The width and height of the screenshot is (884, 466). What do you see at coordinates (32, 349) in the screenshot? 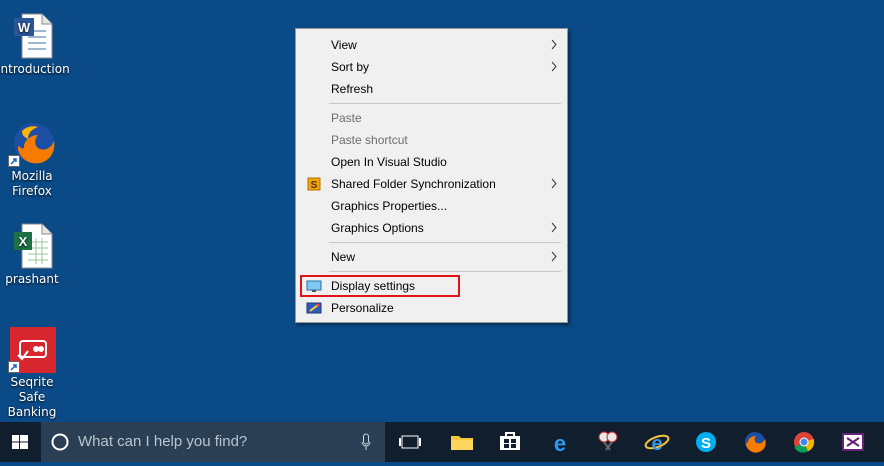
I see `seqrite-icon` at bounding box center [32, 349].